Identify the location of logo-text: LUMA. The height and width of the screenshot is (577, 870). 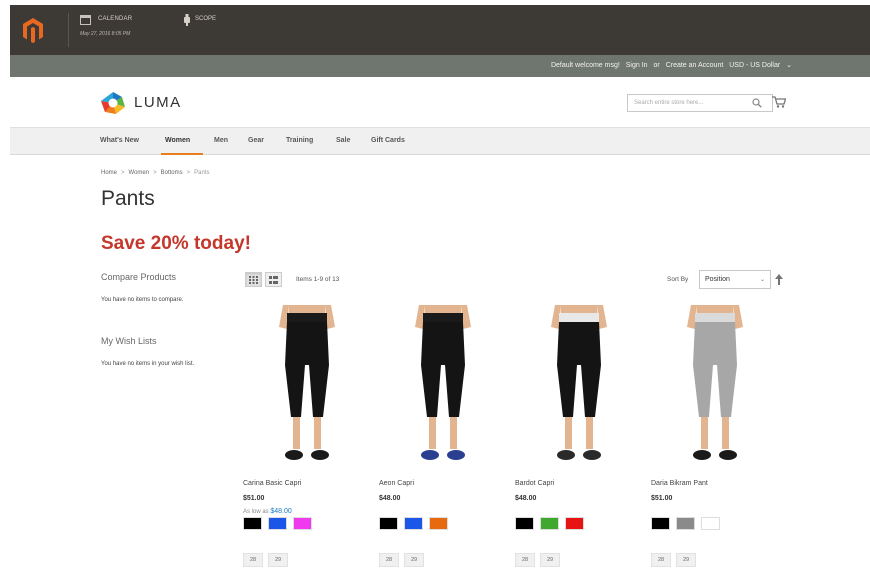
(158, 102).